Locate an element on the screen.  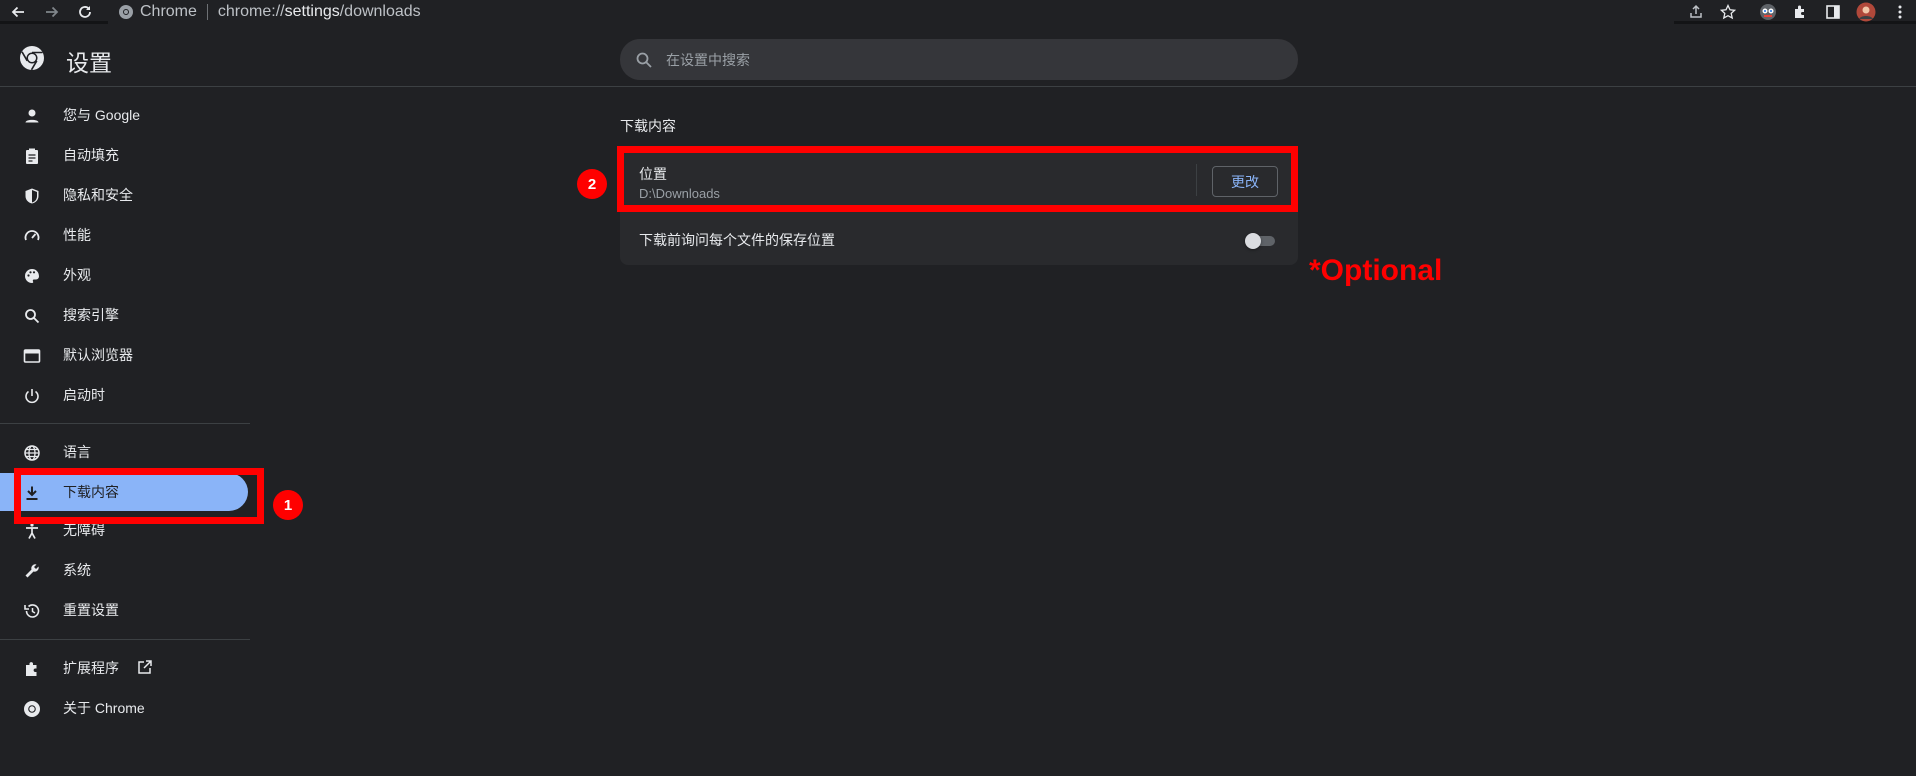
sidebar-item-label: 性能 is located at coordinates (77, 235).